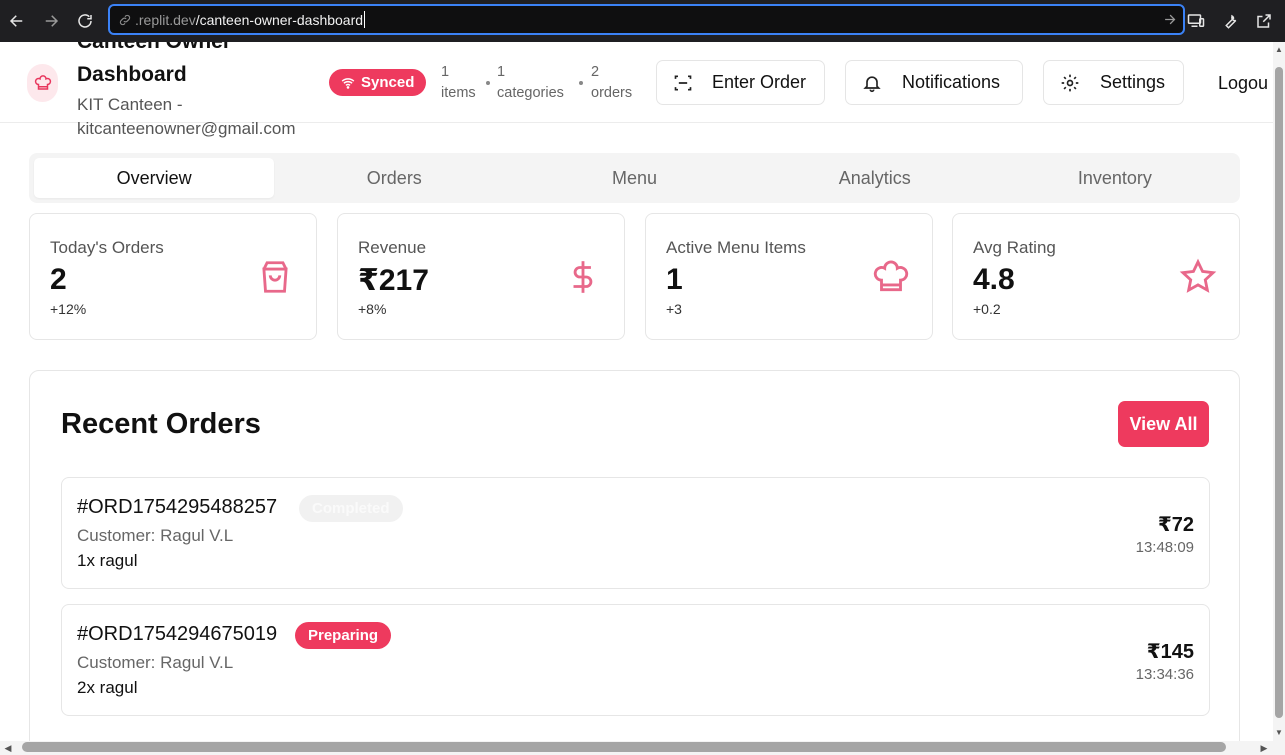 The width and height of the screenshot is (1285, 755). Describe the element at coordinates (1170, 652) in the screenshot. I see `order-amount: ₹145` at that location.